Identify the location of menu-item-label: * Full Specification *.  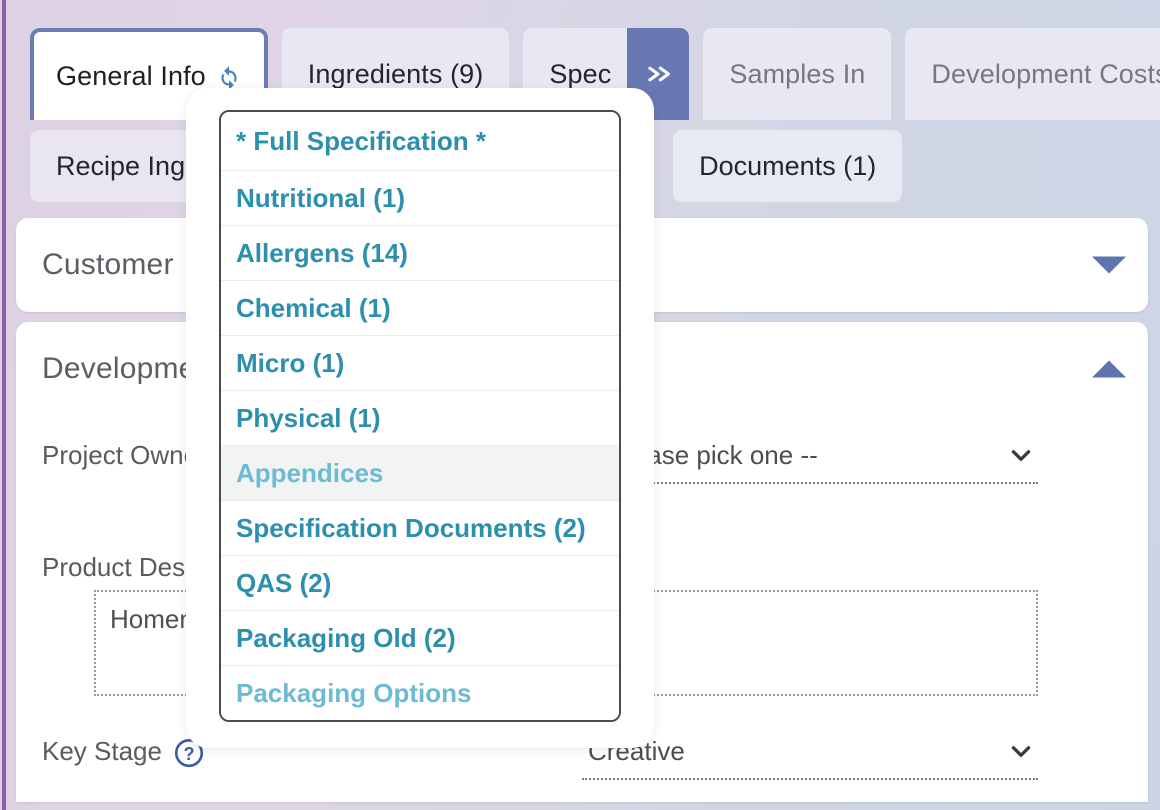
(361, 140).